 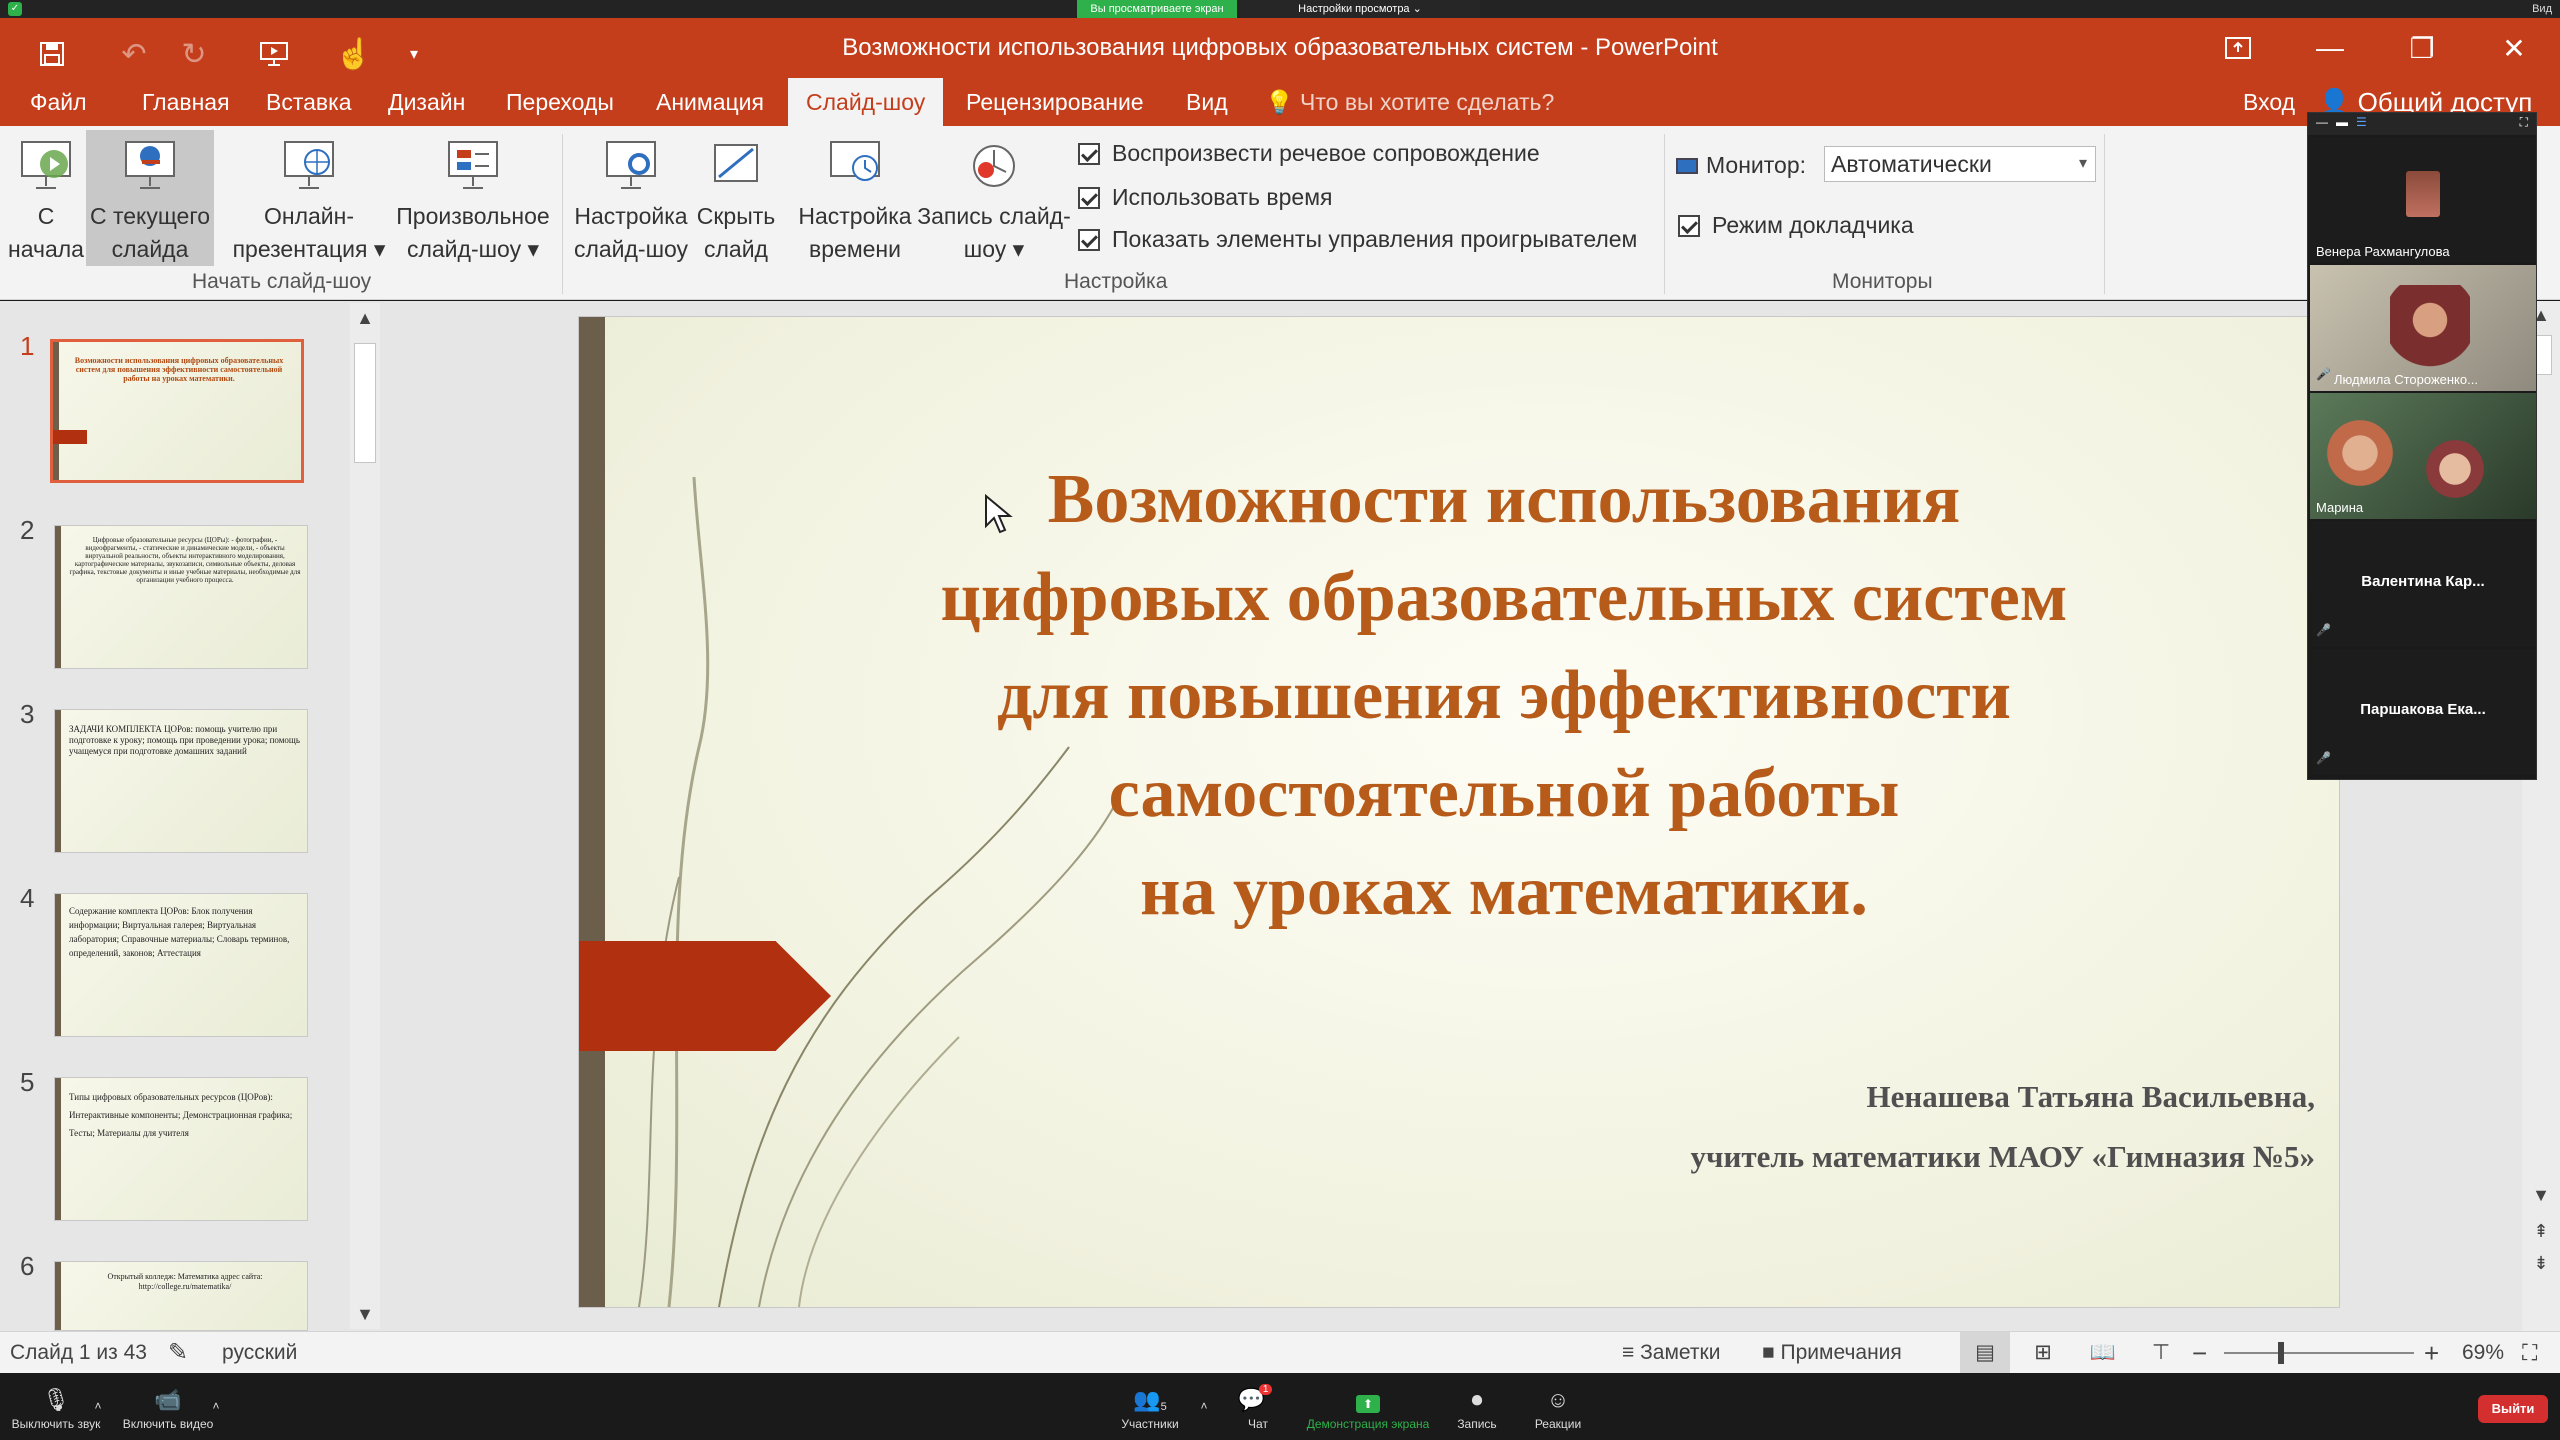 What do you see at coordinates (2422, 48) in the screenshot?
I see `maximize-icon: ❐` at bounding box center [2422, 48].